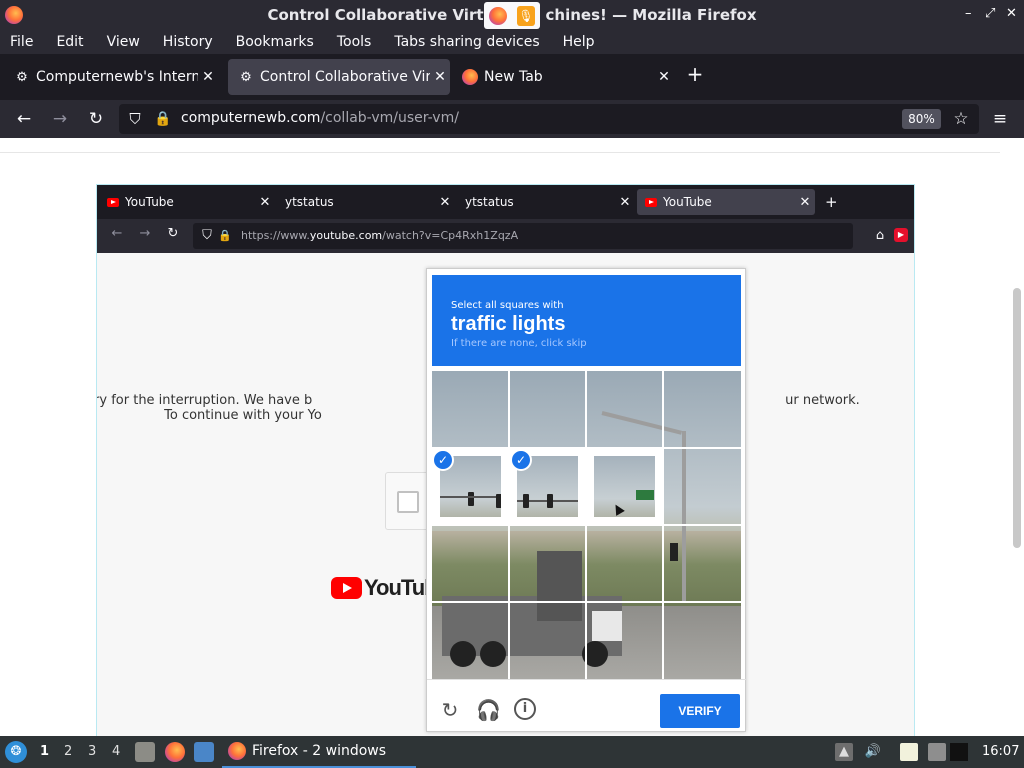 This screenshot has height=768, width=1024. Describe the element at coordinates (901, 235) in the screenshot. I see `youtube-extension-icon: ▶` at that location.